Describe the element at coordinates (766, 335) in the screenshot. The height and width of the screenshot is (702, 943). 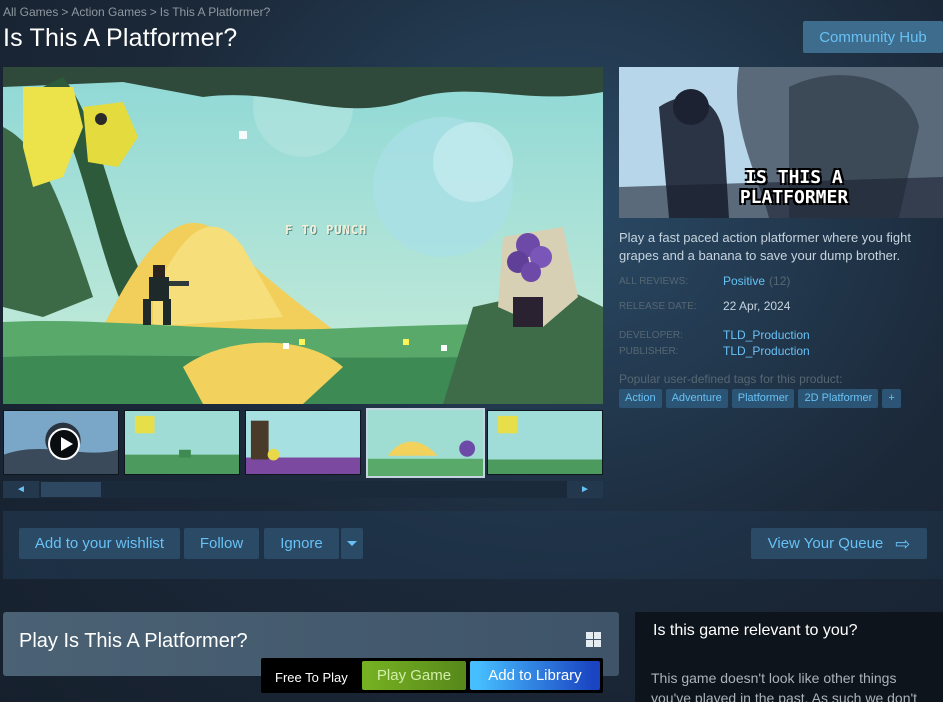
I see `developer-link: TLD_Production` at that location.